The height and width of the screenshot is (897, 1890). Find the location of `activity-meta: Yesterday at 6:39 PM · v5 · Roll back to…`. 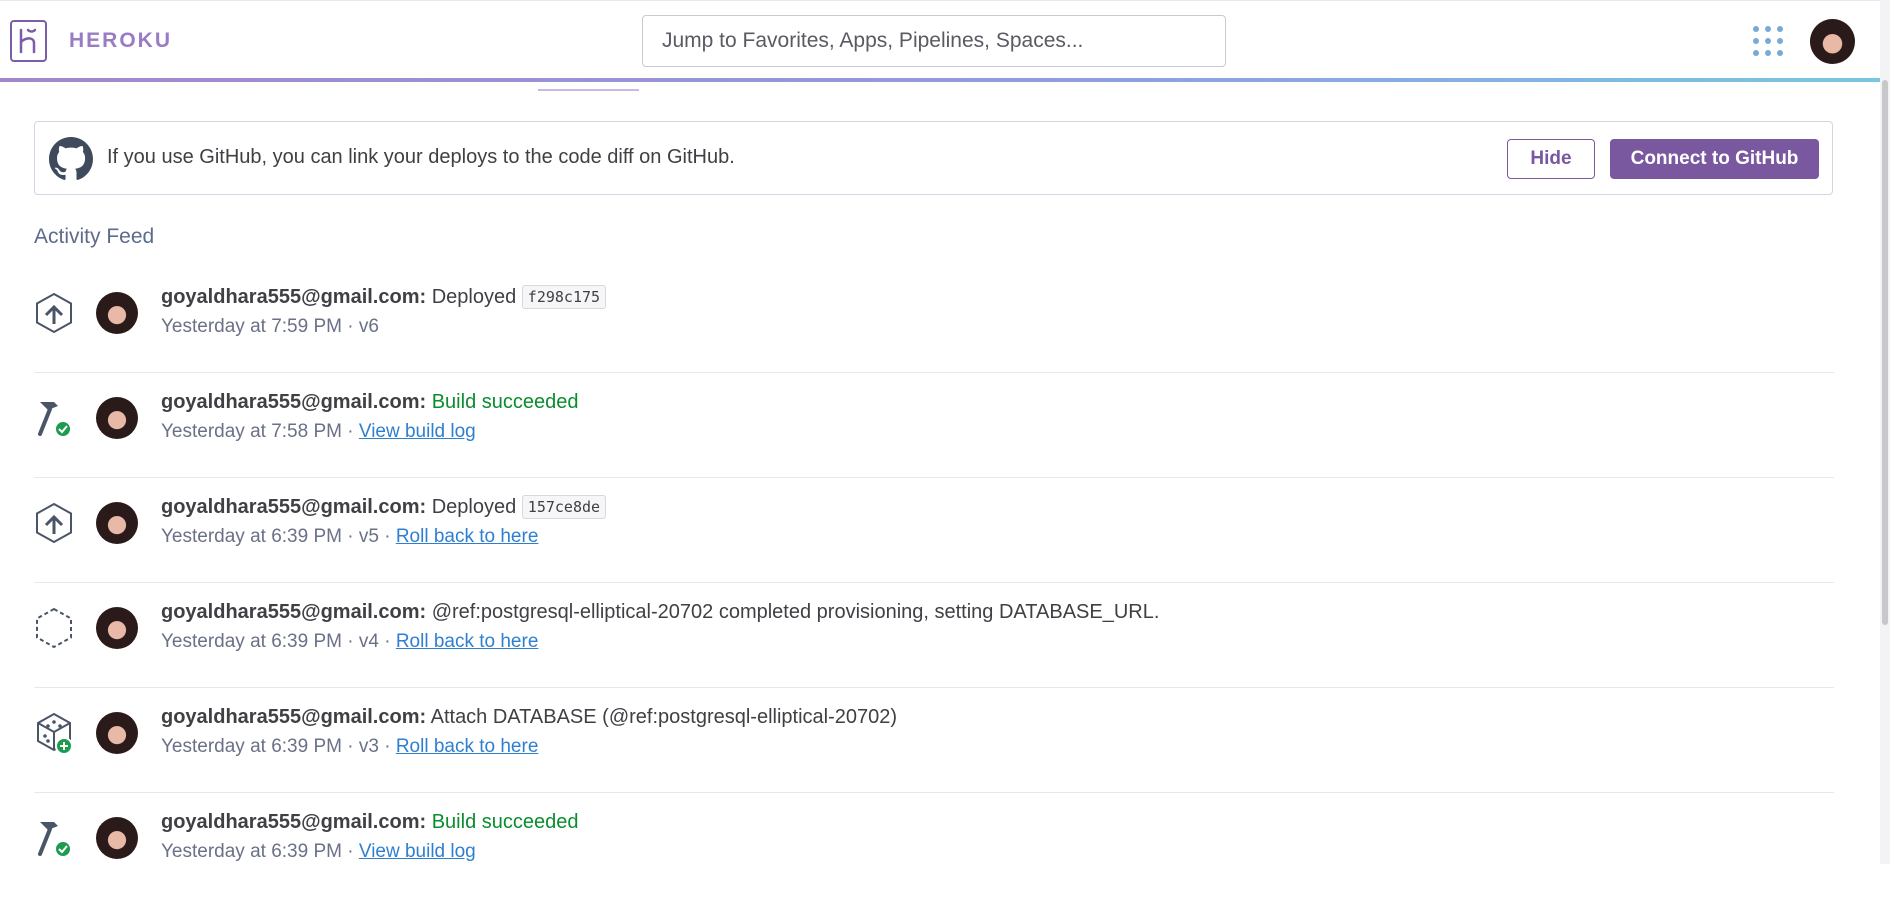

activity-meta: Yesterday at 6:39 PM · v5 · Roll back to… is located at coordinates (349, 537).